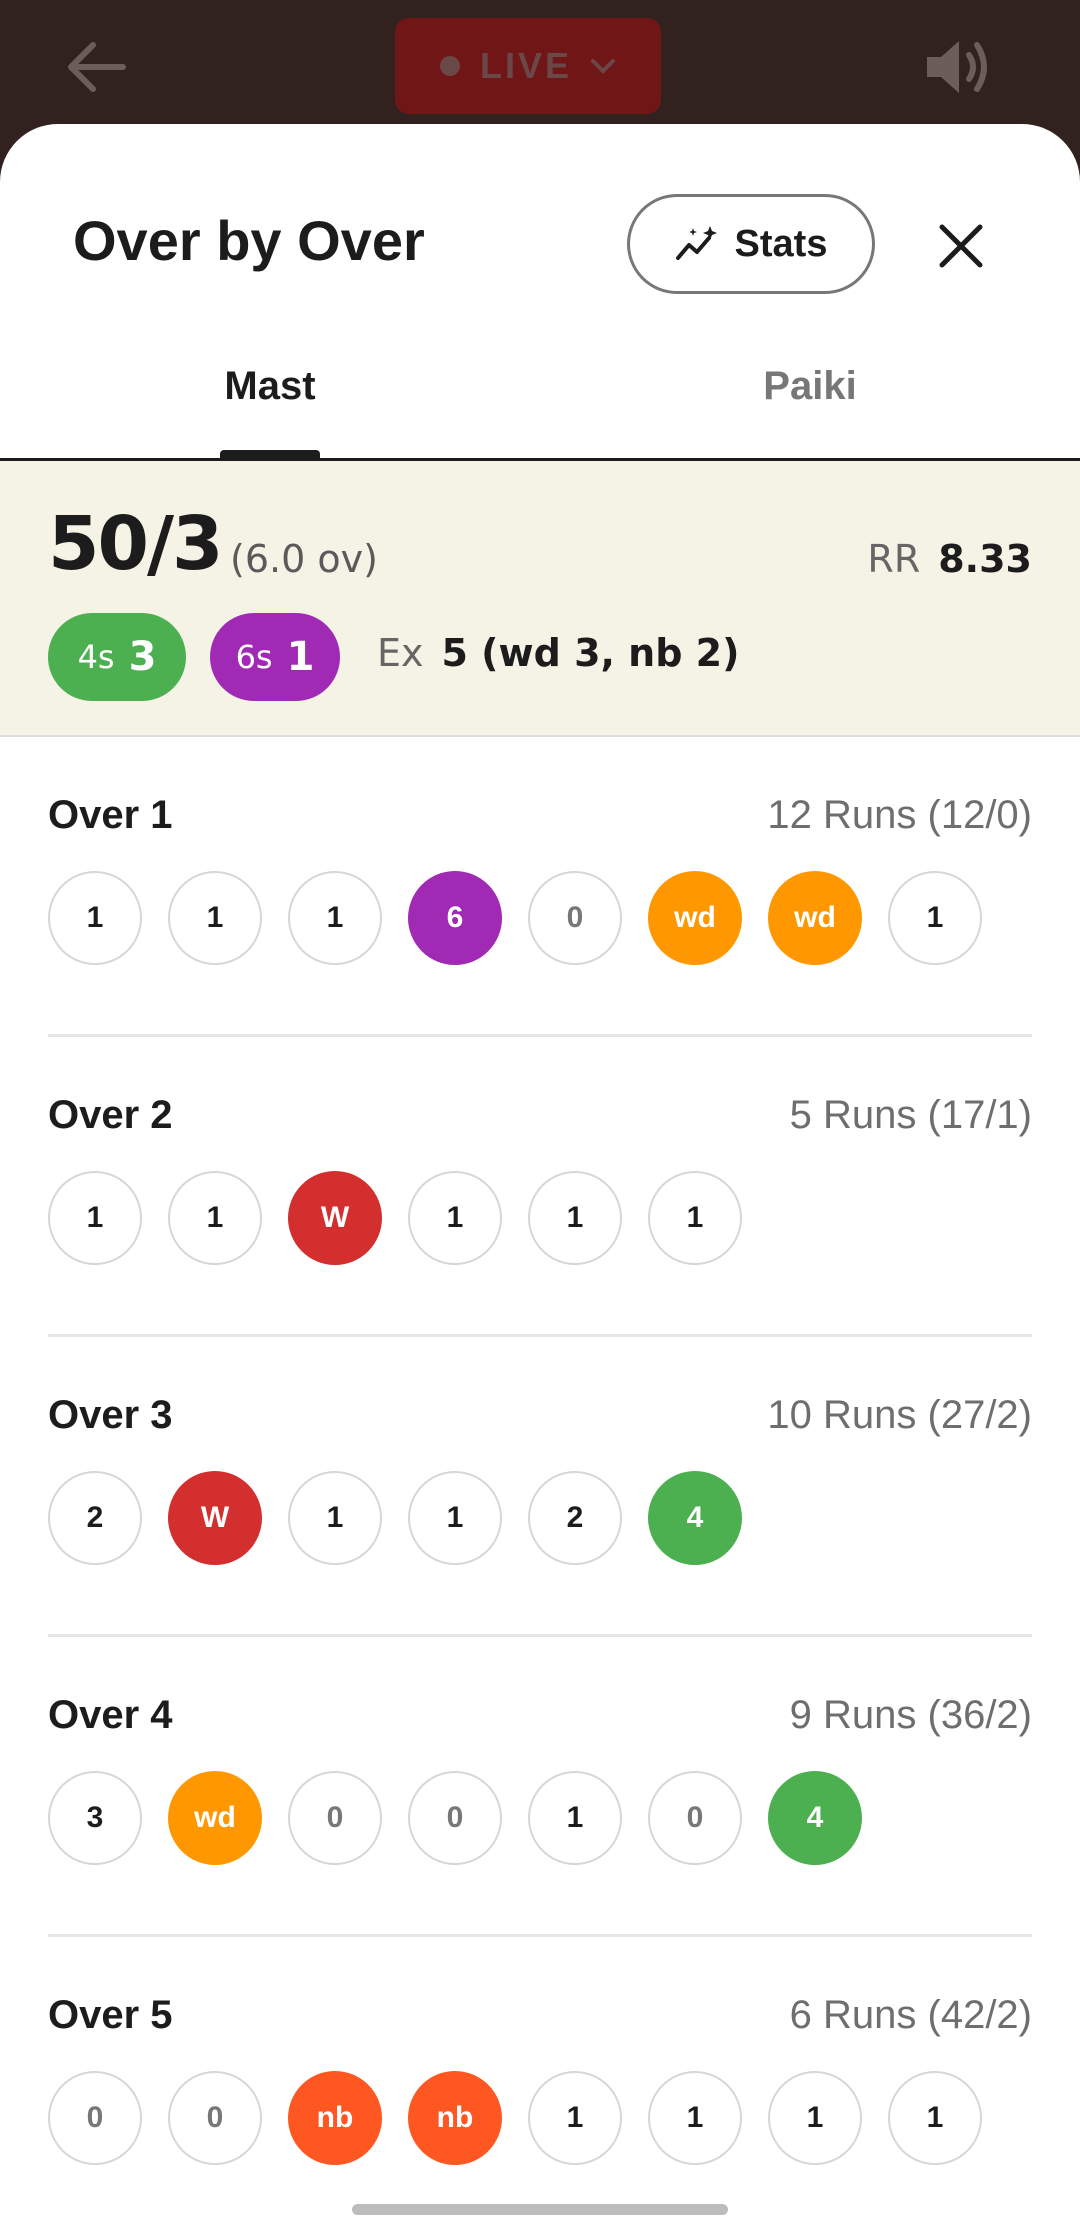  What do you see at coordinates (540, 229) in the screenshot?
I see `sheet-header: Over by Over Stats` at bounding box center [540, 229].